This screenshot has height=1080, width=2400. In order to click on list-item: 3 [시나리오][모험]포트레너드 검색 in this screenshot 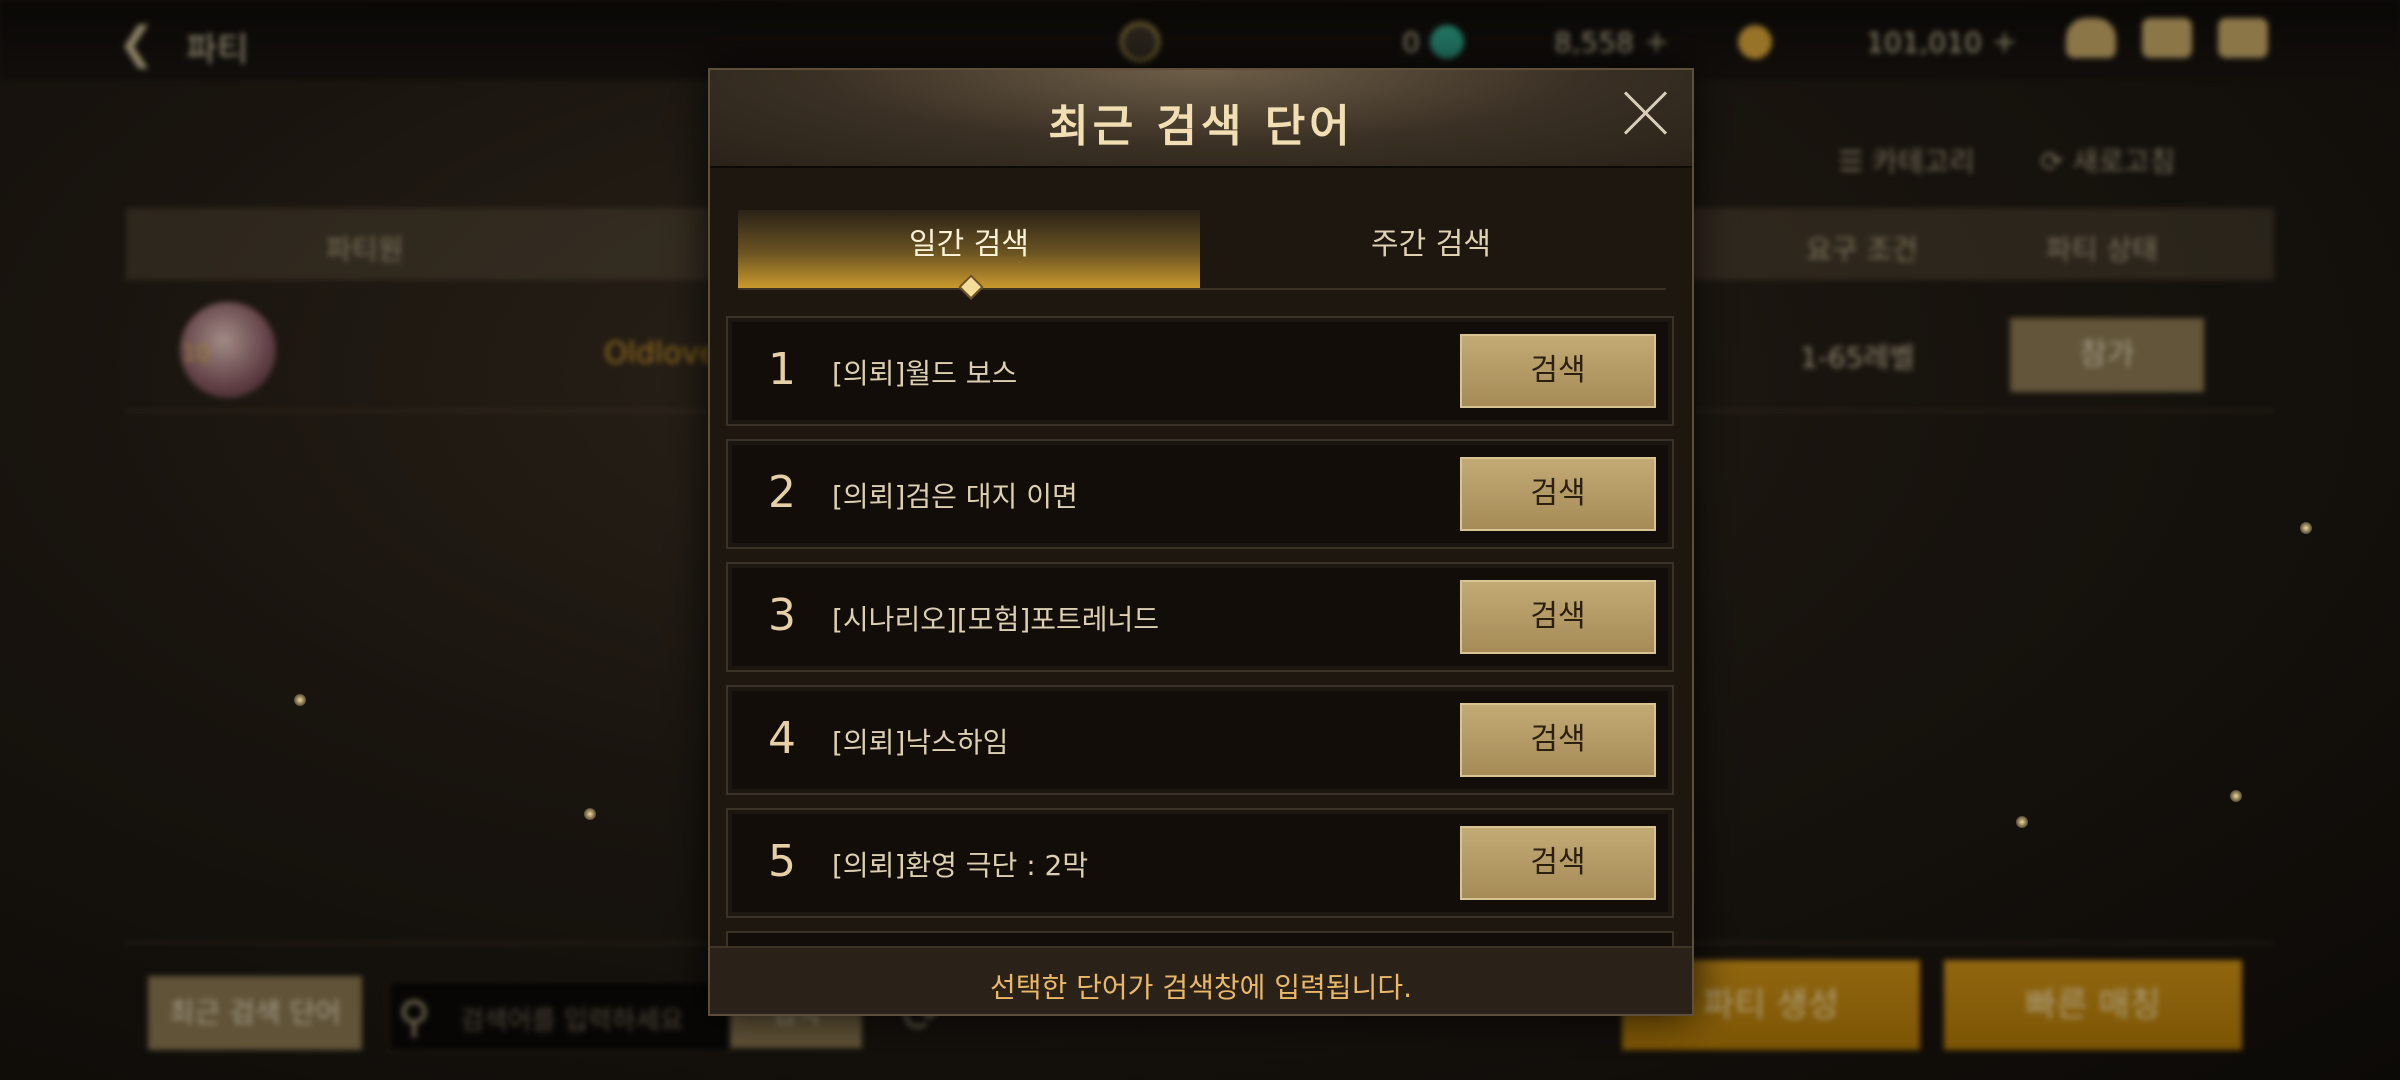, I will do `click(1200, 617)`.